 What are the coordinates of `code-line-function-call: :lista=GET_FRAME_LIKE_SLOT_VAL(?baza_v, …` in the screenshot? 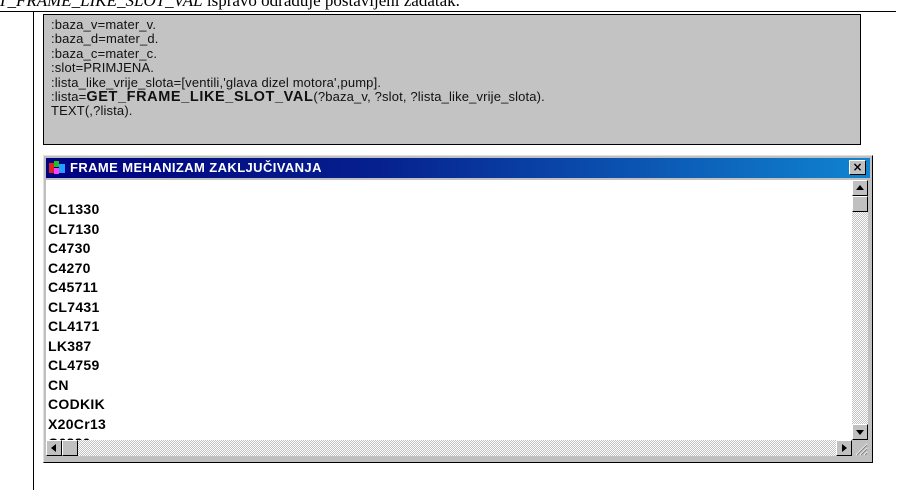 It's located at (455, 97).